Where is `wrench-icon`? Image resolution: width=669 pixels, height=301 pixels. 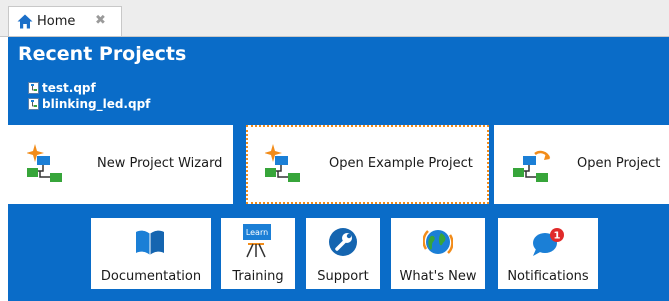 wrench-icon is located at coordinates (343, 242).